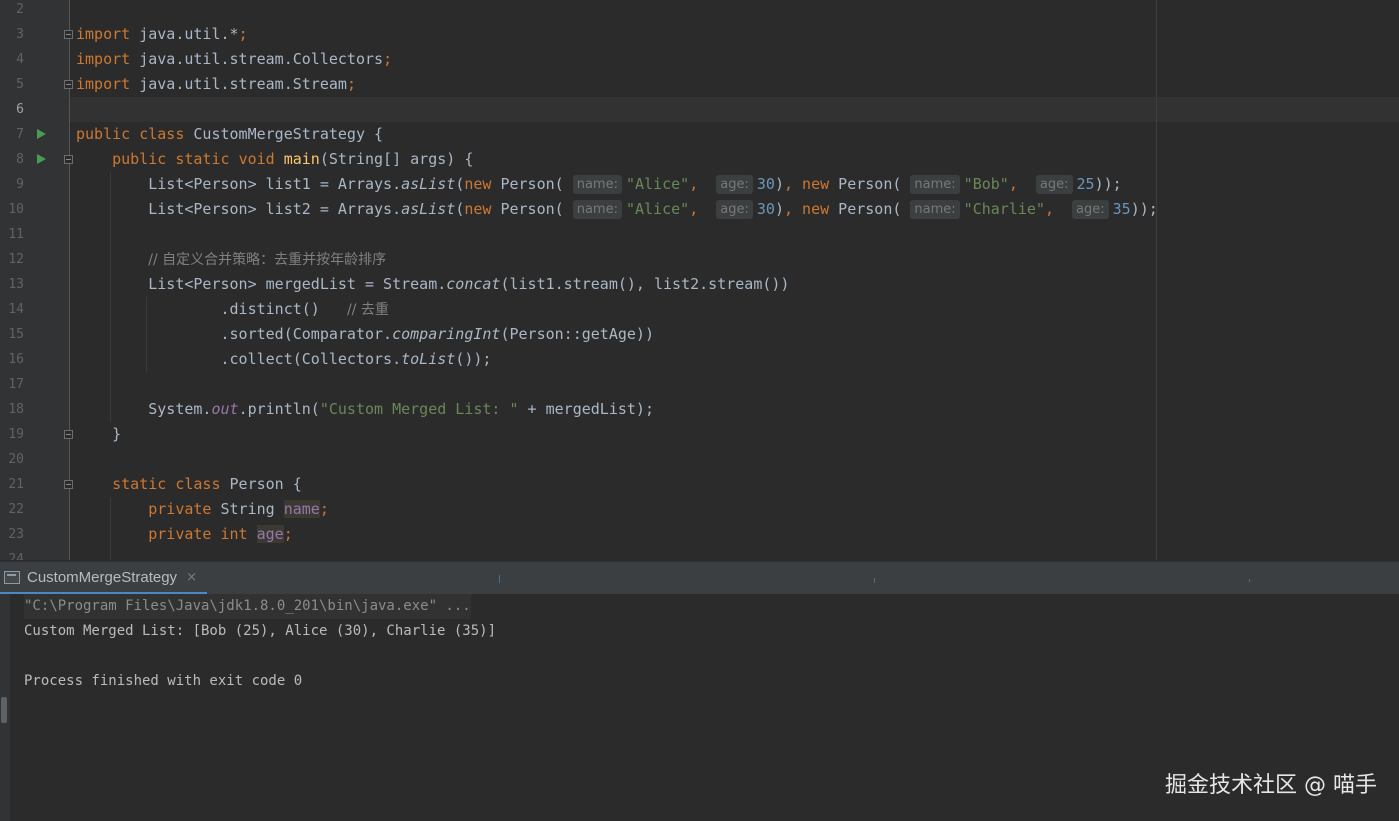  I want to click on line-number: 7, so click(20, 134).